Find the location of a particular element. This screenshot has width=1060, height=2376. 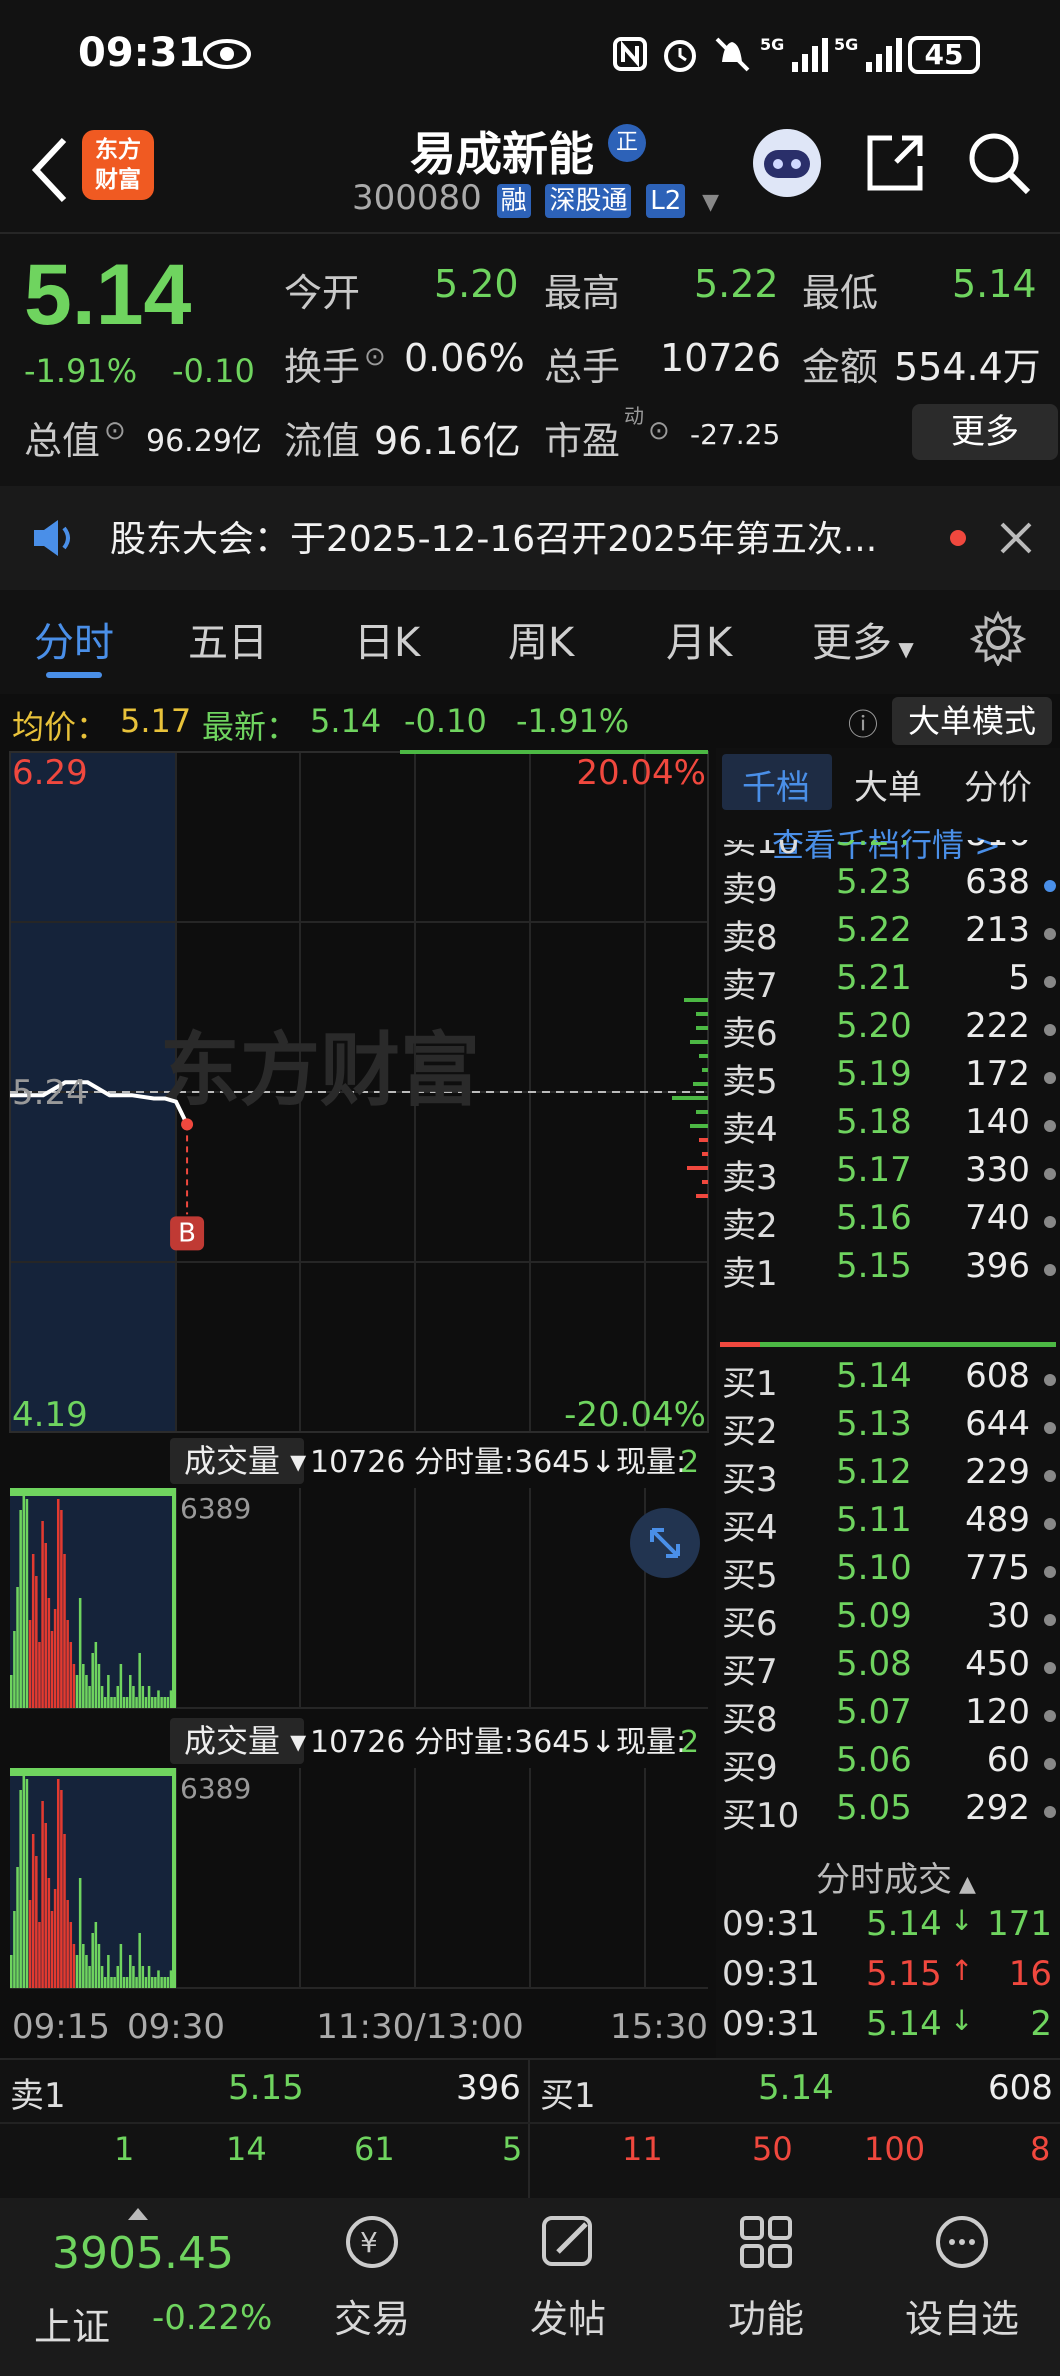

minute-volume: 分时量:3645↓ is located at coordinates (515, 1742).